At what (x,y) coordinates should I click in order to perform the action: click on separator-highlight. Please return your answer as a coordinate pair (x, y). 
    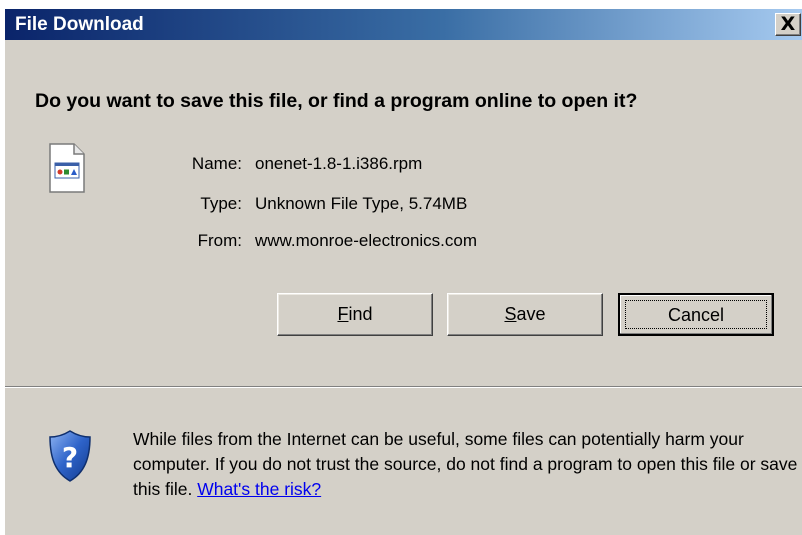
    Looking at the image, I should click on (403, 387).